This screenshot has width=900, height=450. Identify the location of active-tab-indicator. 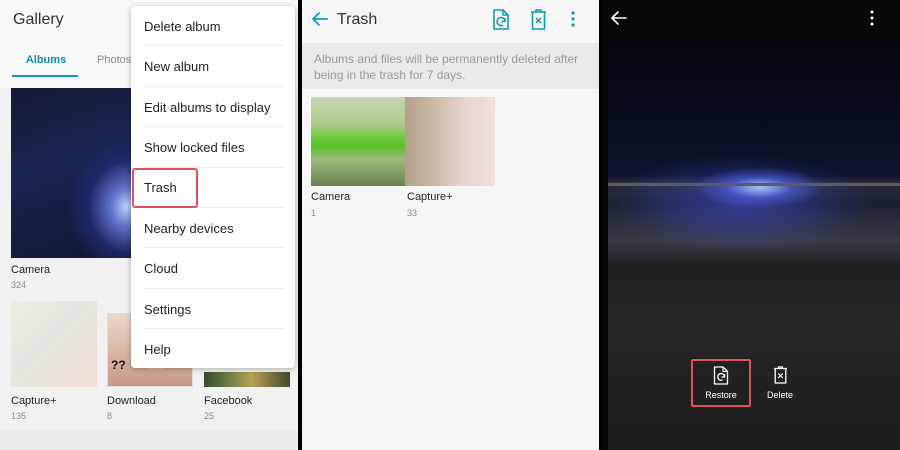
(45, 76).